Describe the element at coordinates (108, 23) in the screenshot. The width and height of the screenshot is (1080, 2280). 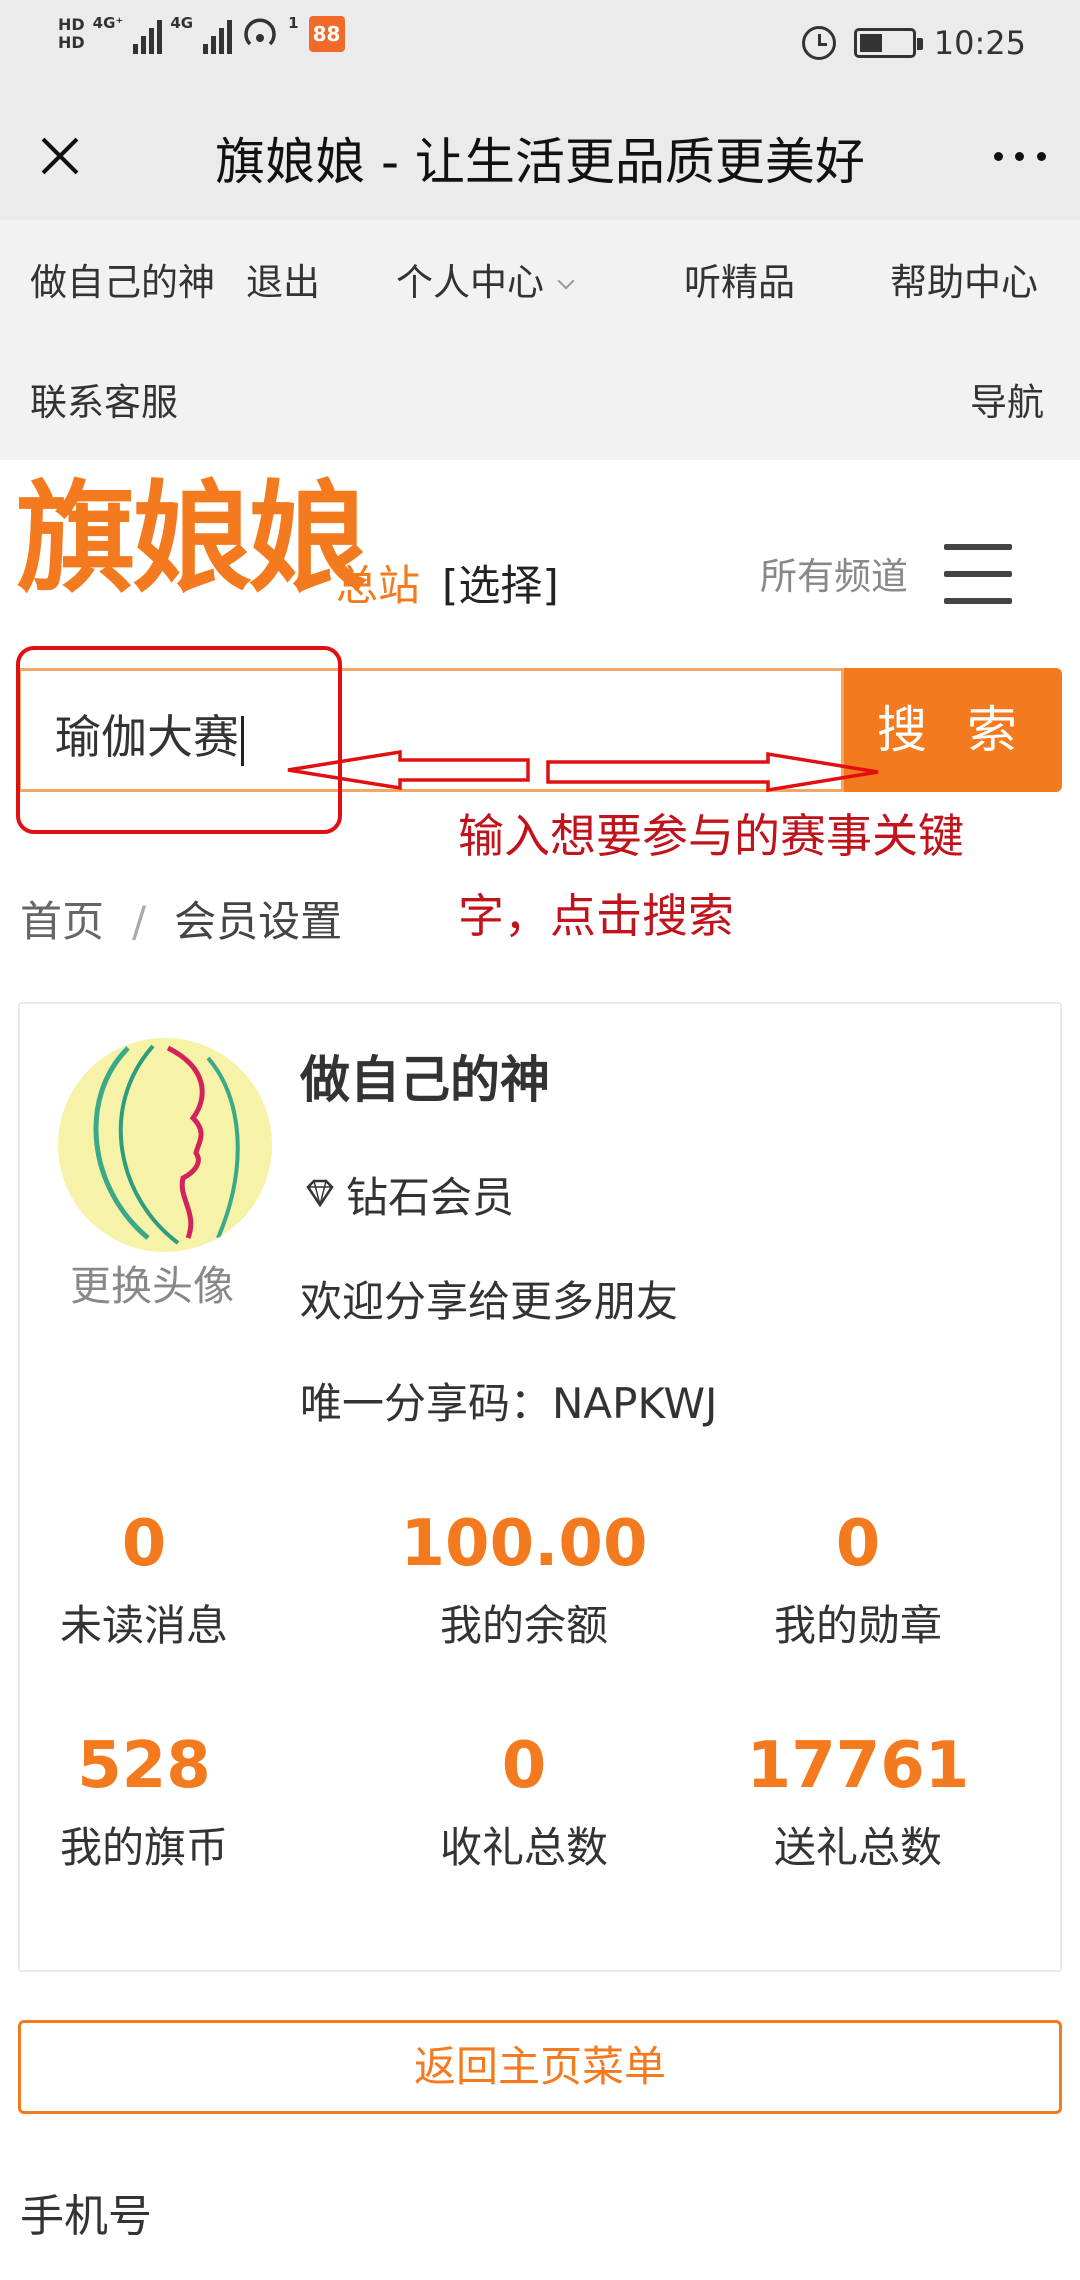
I see `network-type-1: 4G⁺` at that location.